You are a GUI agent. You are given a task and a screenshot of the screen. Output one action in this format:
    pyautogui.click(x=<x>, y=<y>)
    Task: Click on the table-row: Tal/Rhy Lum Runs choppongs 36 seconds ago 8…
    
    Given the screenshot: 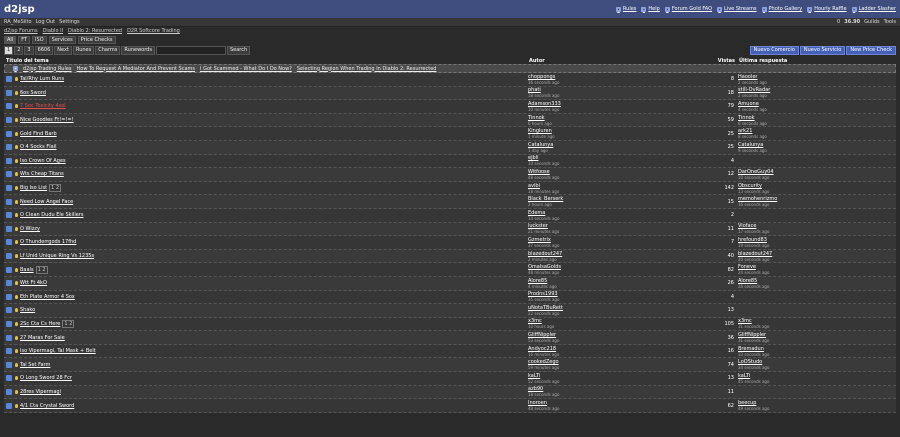 What is the action you would take?
    pyautogui.click(x=450, y=80)
    